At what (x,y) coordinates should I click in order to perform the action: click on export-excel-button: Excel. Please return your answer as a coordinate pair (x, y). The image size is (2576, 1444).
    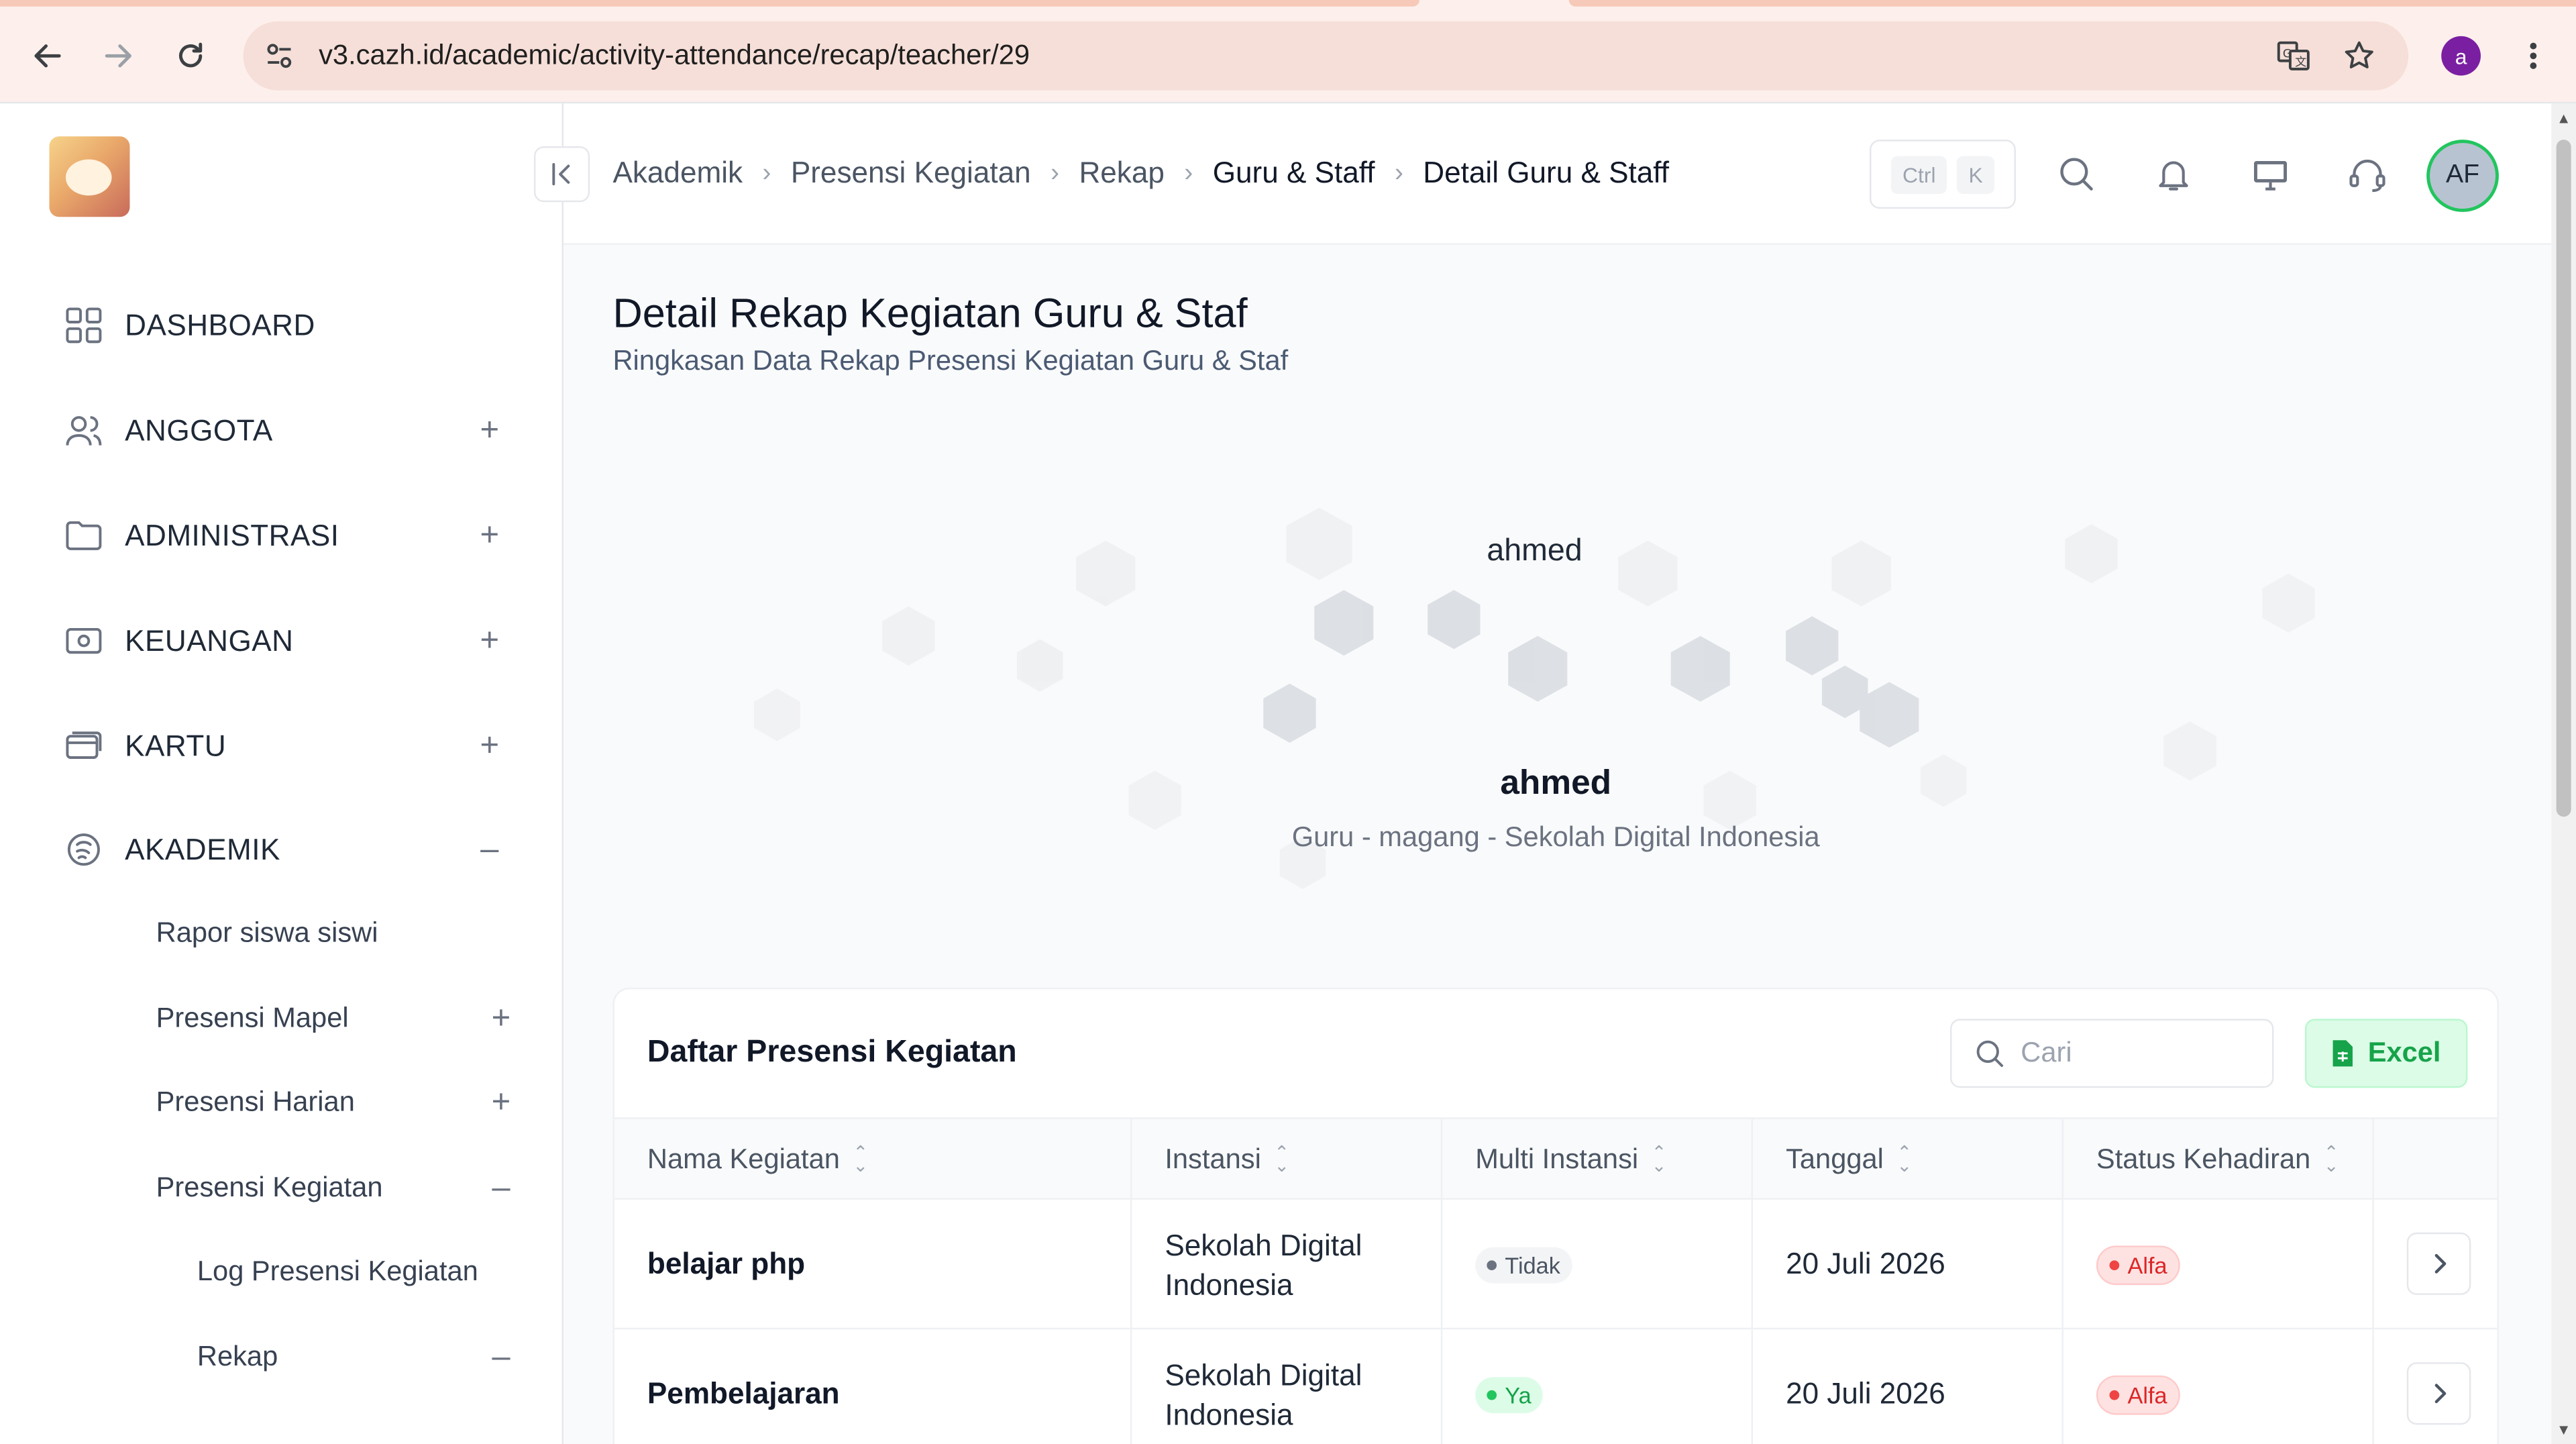
    Looking at the image, I should click on (2386, 1053).